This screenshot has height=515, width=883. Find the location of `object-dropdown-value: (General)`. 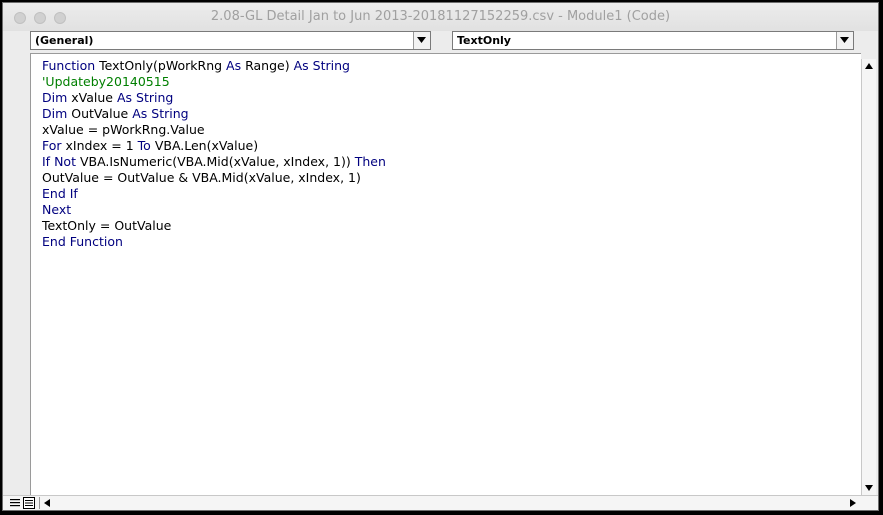

object-dropdown-value: (General) is located at coordinates (64, 40).